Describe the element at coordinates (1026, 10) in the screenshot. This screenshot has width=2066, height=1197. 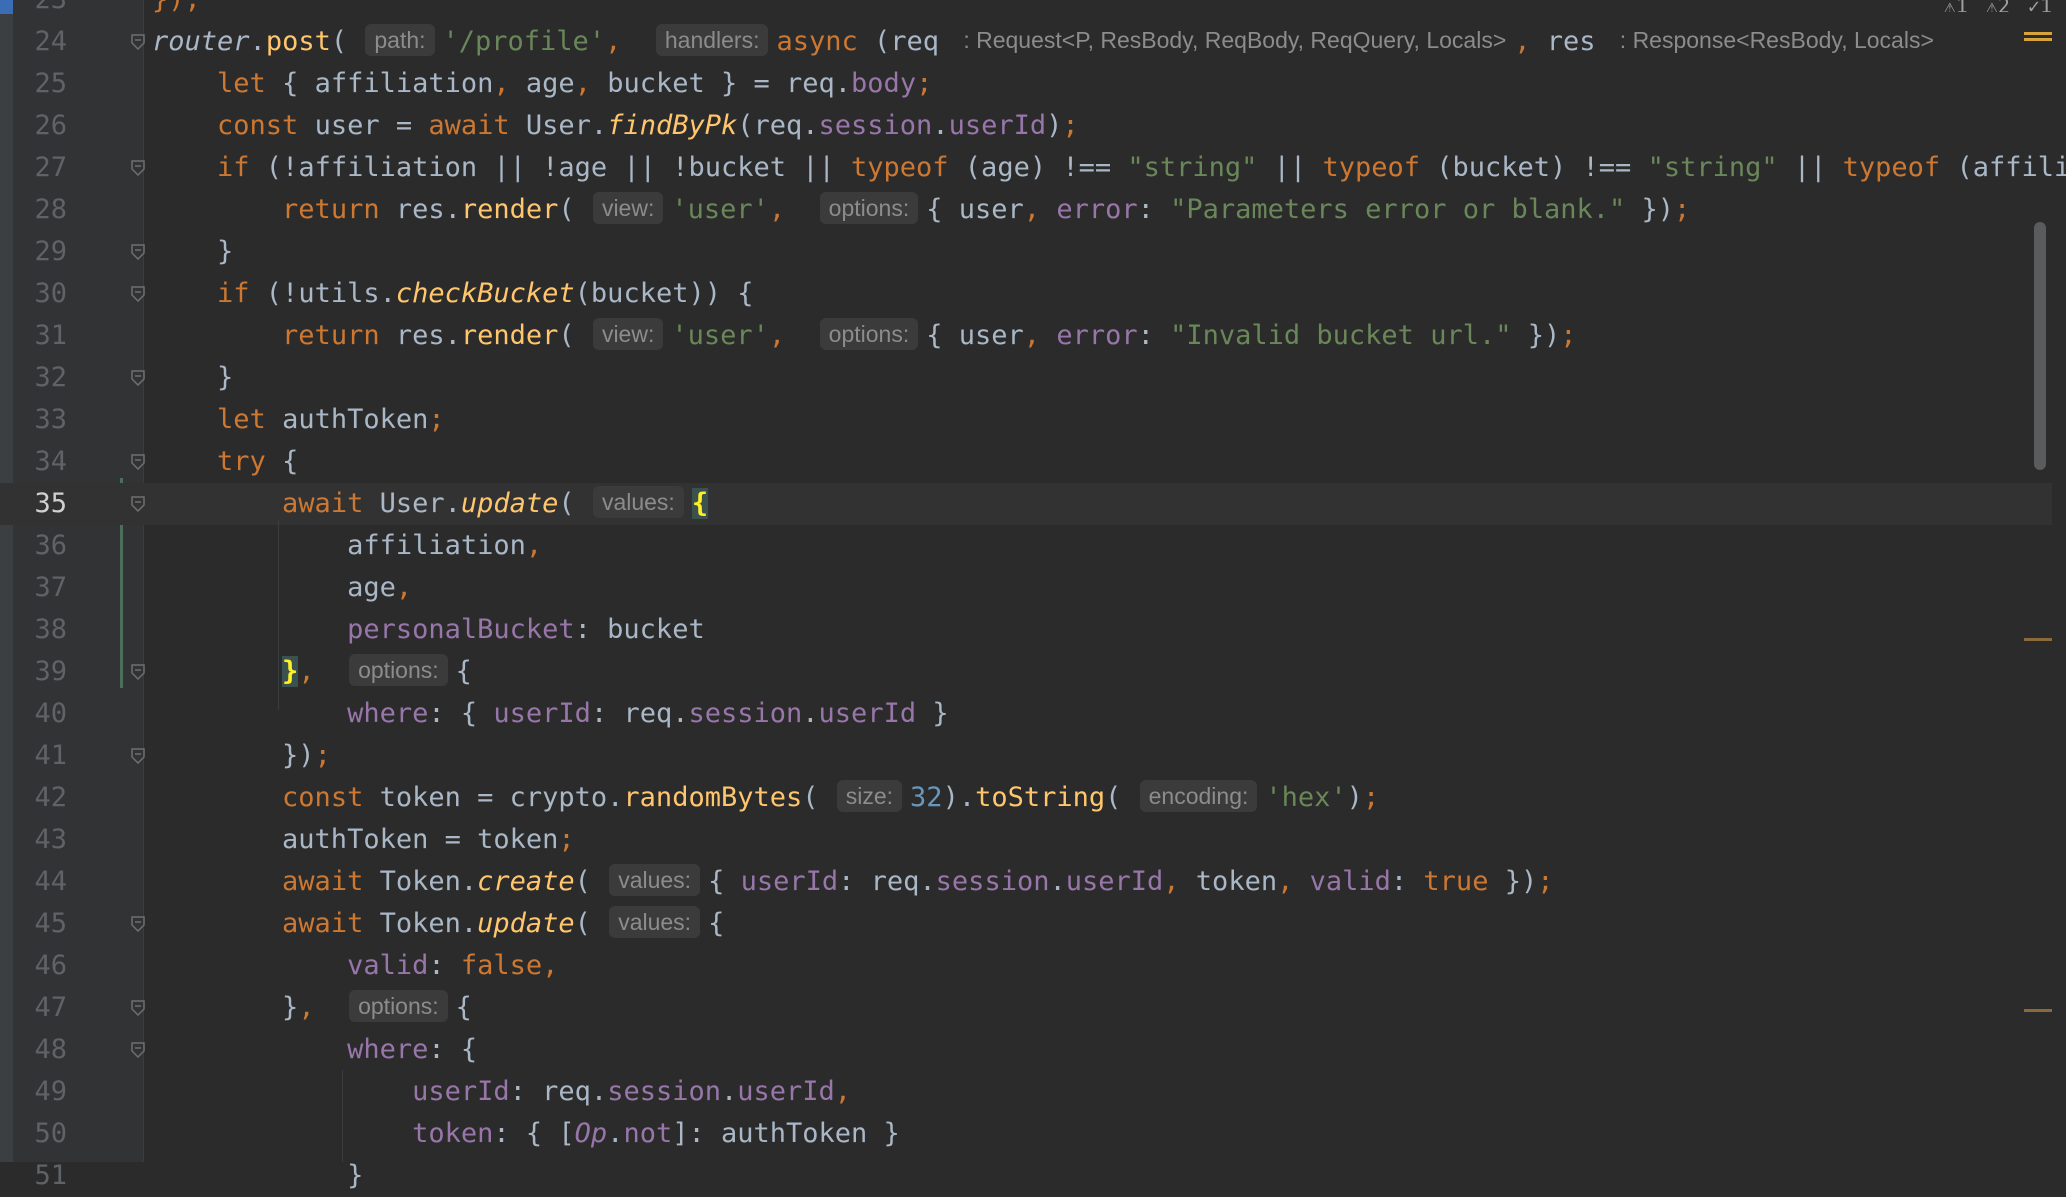
I see `code-line: 23});` at that location.